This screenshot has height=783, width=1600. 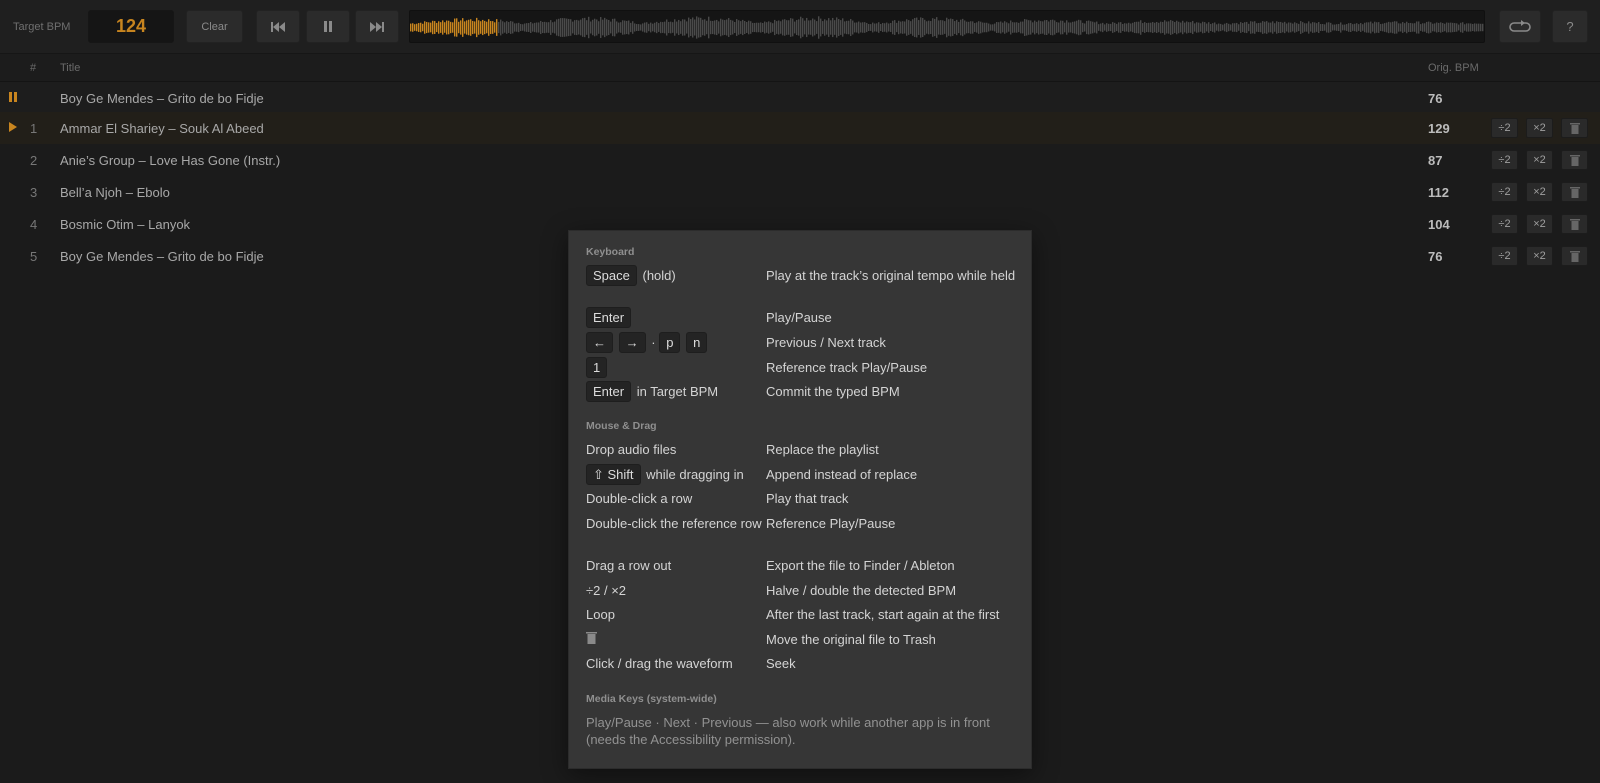 I want to click on shortcut-key-enter-bpm: Enter in Target BPM, so click(x=675, y=391).